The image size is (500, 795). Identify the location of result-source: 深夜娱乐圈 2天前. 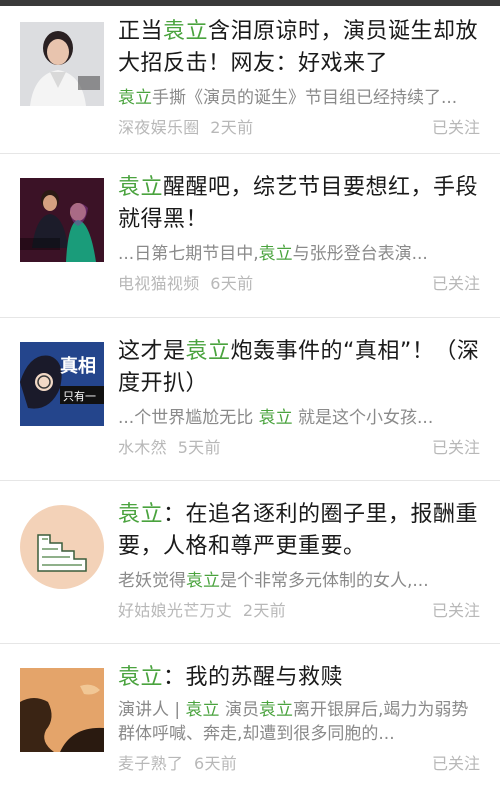
(186, 127).